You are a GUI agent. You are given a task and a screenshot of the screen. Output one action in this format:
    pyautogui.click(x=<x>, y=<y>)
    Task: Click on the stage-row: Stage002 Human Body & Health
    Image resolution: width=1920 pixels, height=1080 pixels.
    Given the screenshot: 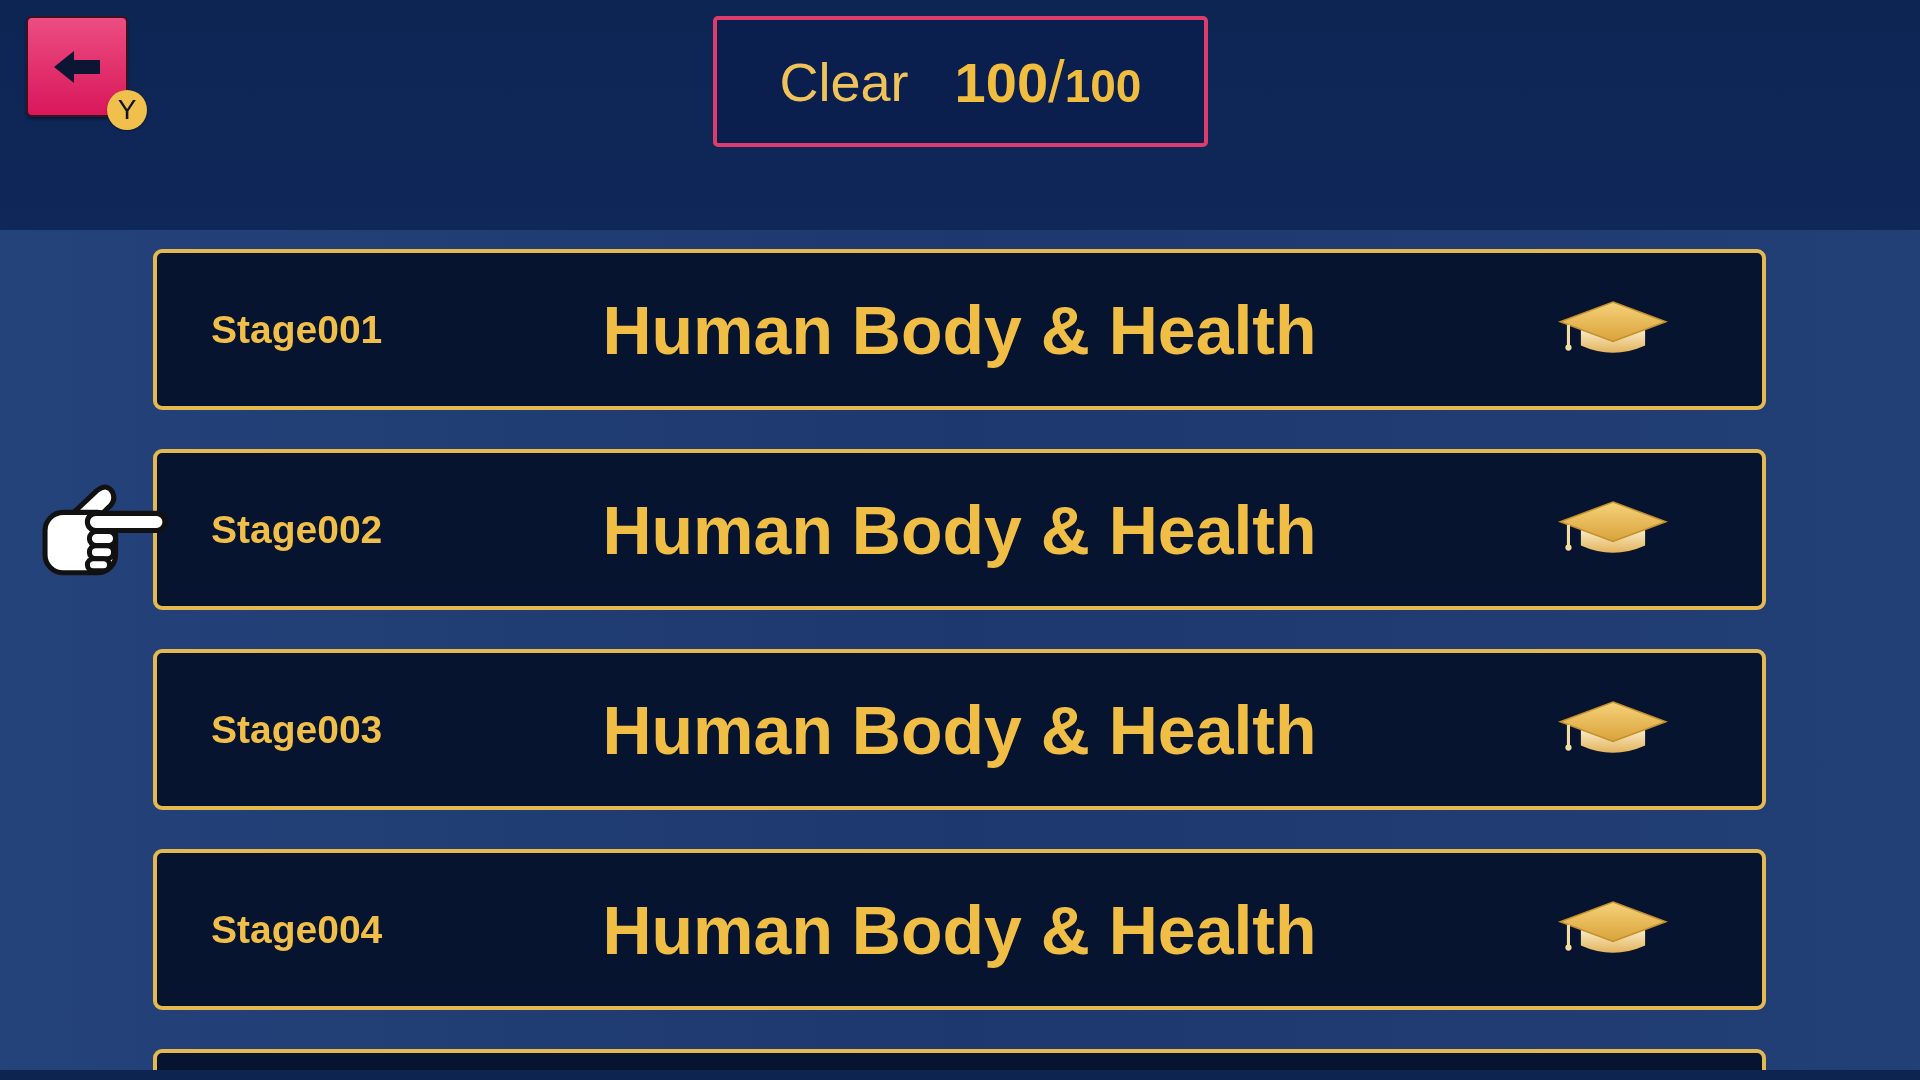 What is the action you would take?
    pyautogui.click(x=959, y=529)
    